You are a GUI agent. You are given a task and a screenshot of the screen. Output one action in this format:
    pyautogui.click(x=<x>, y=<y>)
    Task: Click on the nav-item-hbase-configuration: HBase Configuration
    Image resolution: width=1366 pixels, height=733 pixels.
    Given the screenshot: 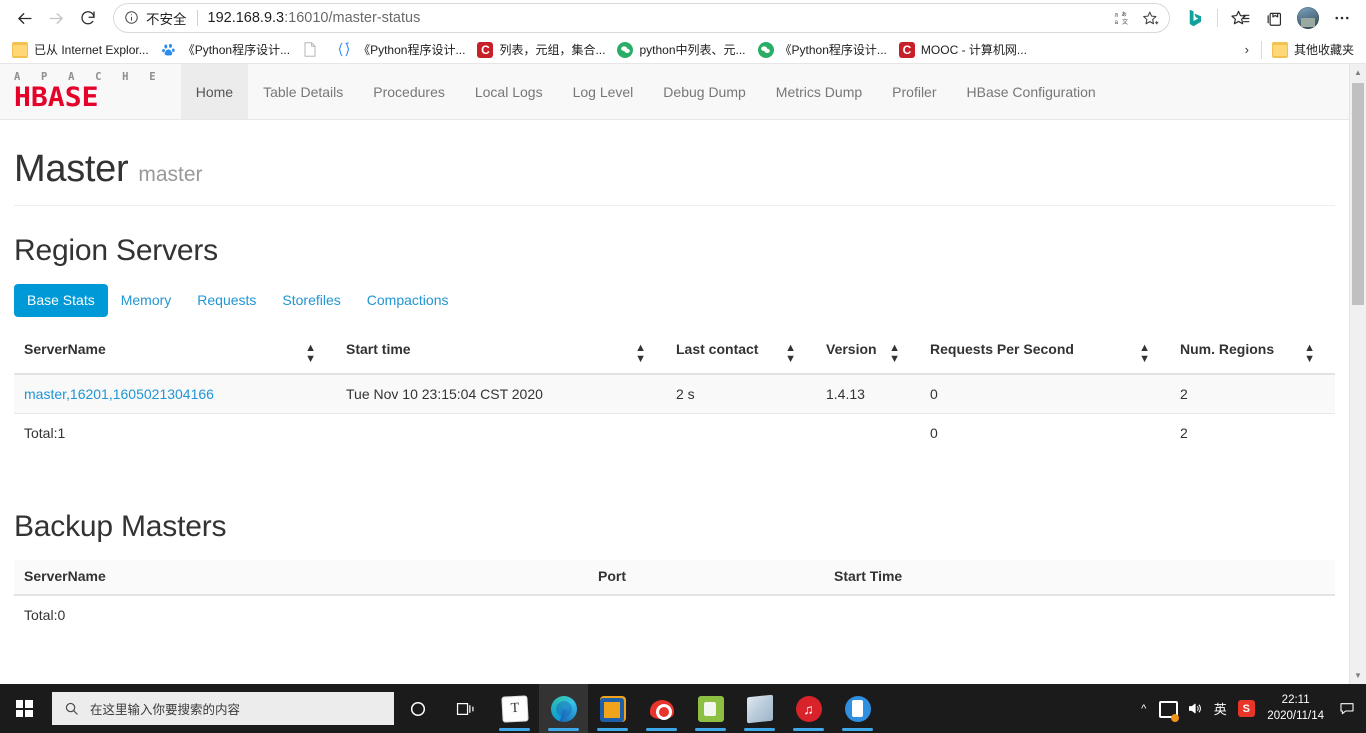 What is the action you would take?
    pyautogui.click(x=1031, y=91)
    